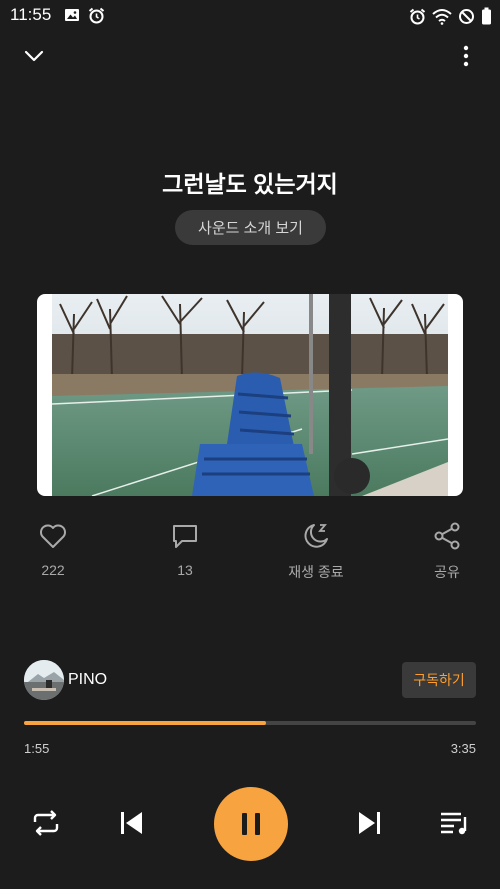 Image resolution: width=500 pixels, height=889 pixels. I want to click on share-action: 공유, so click(447, 551).